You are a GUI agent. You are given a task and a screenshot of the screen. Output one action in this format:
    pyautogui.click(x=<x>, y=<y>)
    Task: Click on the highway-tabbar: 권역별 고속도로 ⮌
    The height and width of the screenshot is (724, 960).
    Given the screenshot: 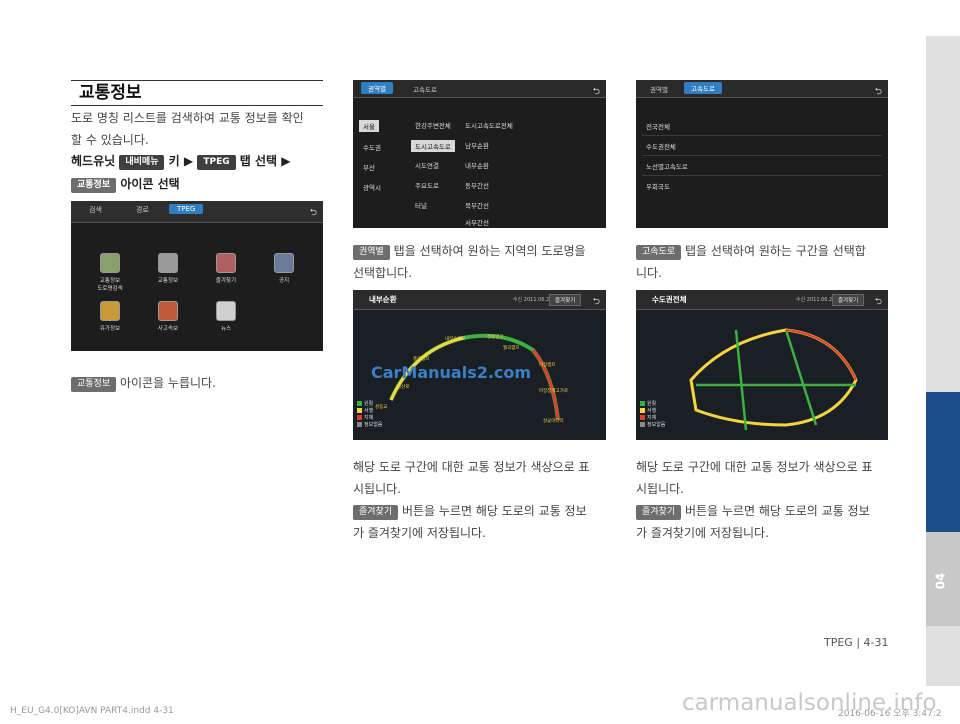 What is the action you would take?
    pyautogui.click(x=762, y=89)
    